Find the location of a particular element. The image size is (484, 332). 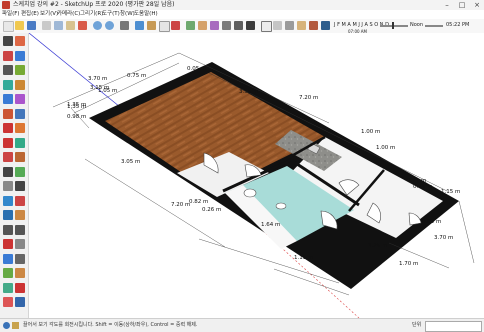

text-icon is located at coordinates (20, 186).